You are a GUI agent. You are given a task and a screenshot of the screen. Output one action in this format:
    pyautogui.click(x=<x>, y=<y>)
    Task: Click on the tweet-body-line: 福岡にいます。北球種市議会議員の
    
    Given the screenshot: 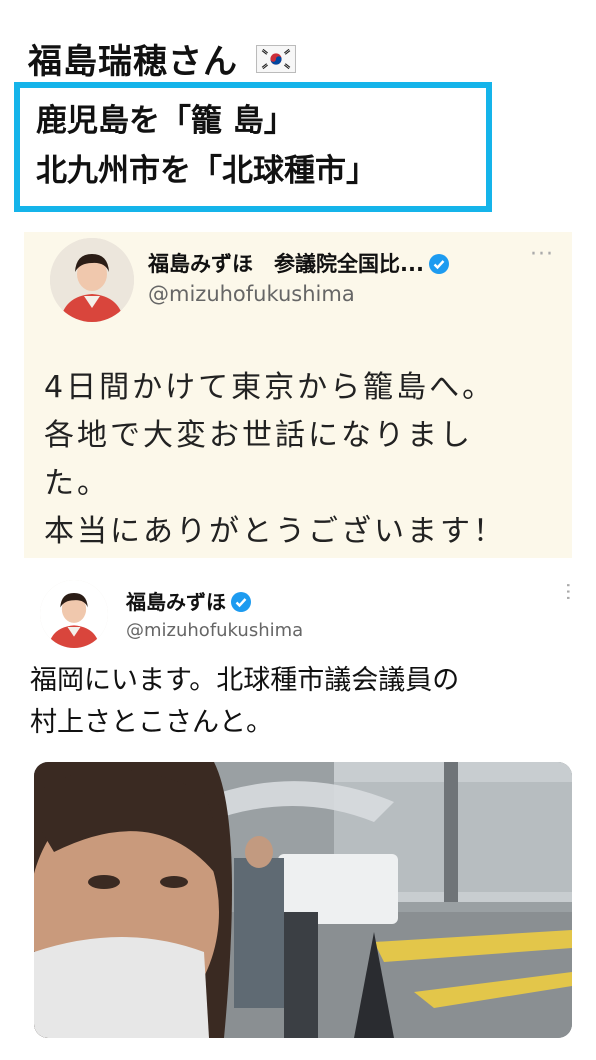 What is the action you would take?
    pyautogui.click(x=245, y=680)
    